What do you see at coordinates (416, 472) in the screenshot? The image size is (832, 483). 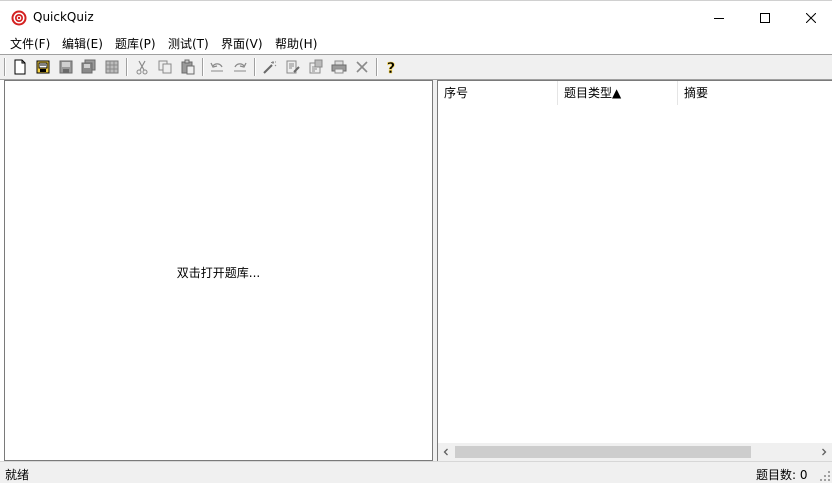 I see `status-bar: 就绪 题目数: 0` at bounding box center [416, 472].